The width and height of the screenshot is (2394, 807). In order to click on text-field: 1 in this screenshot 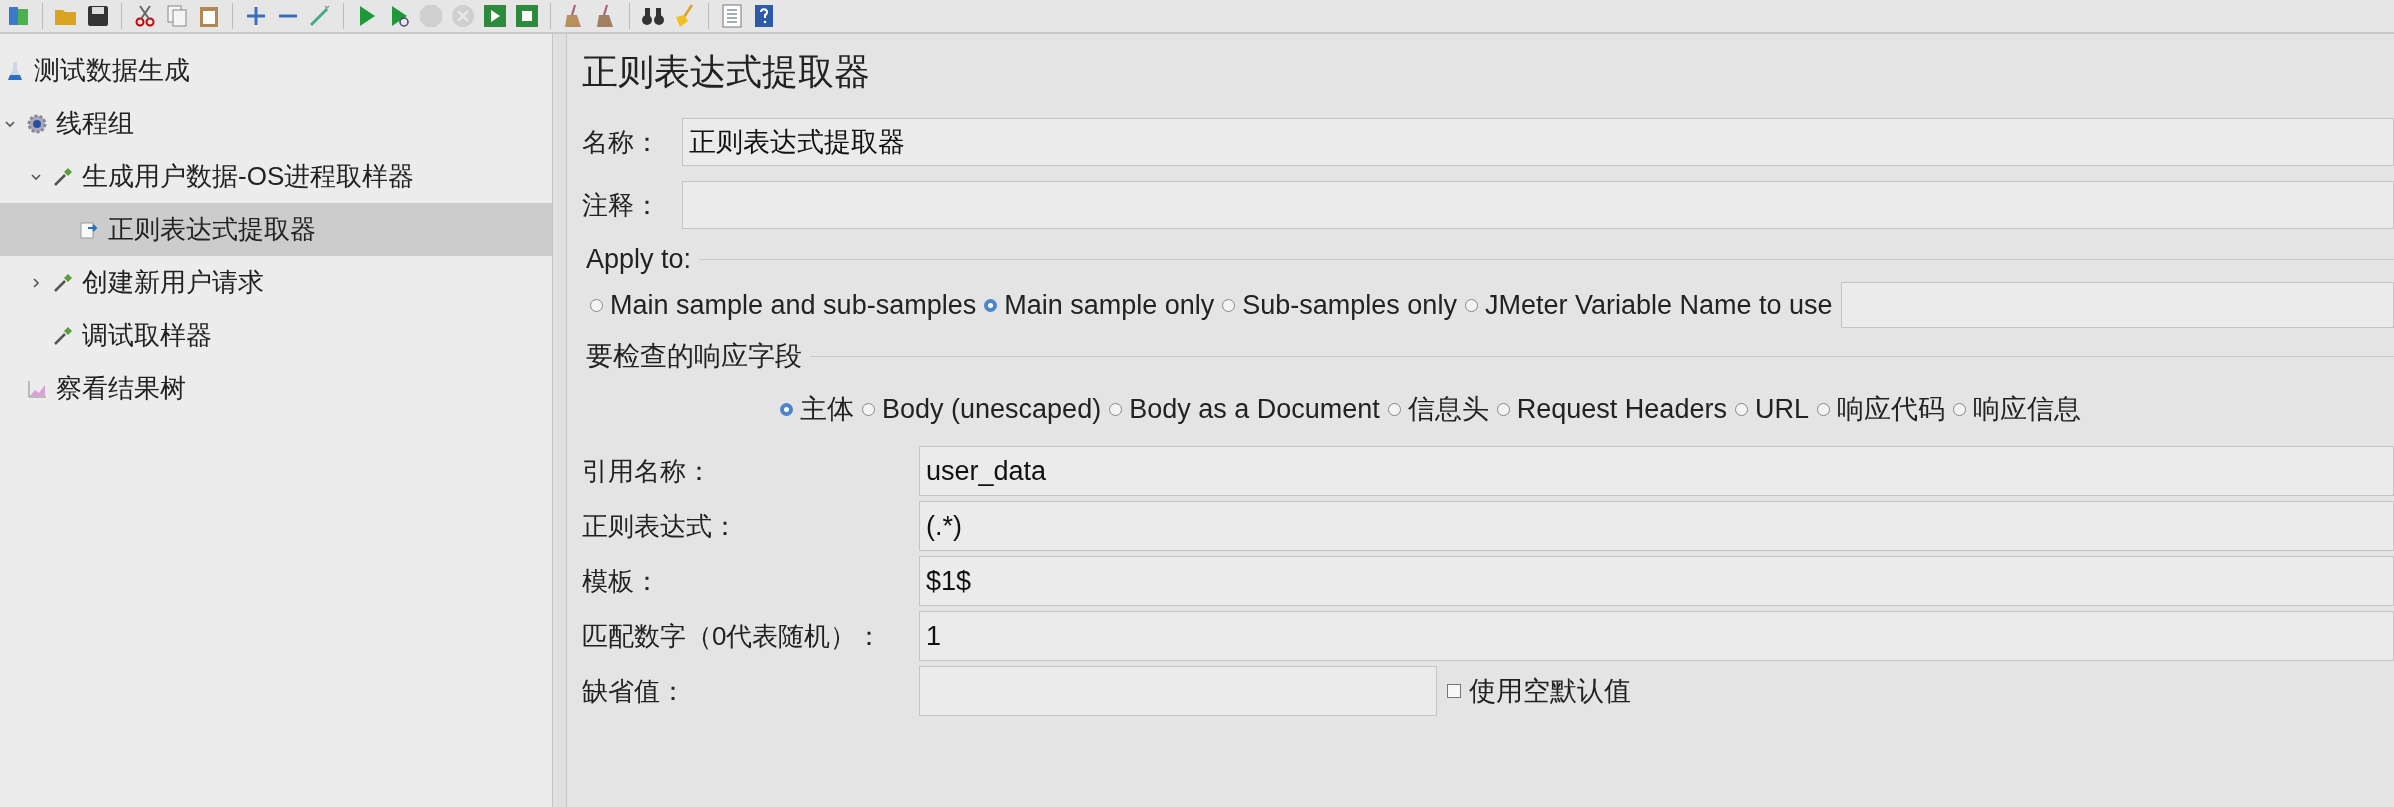, I will do `click(1656, 636)`.